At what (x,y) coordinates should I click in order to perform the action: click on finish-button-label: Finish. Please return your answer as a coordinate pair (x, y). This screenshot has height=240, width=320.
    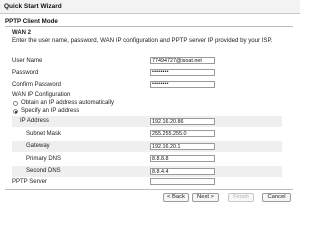
    Looking at the image, I should click on (241, 197).